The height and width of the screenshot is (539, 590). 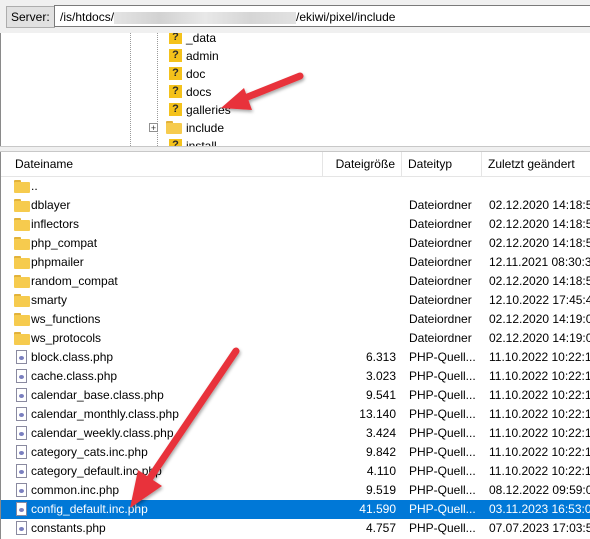 What do you see at coordinates (166, 164) in the screenshot?
I see `column-header-filename: Dateiname` at bounding box center [166, 164].